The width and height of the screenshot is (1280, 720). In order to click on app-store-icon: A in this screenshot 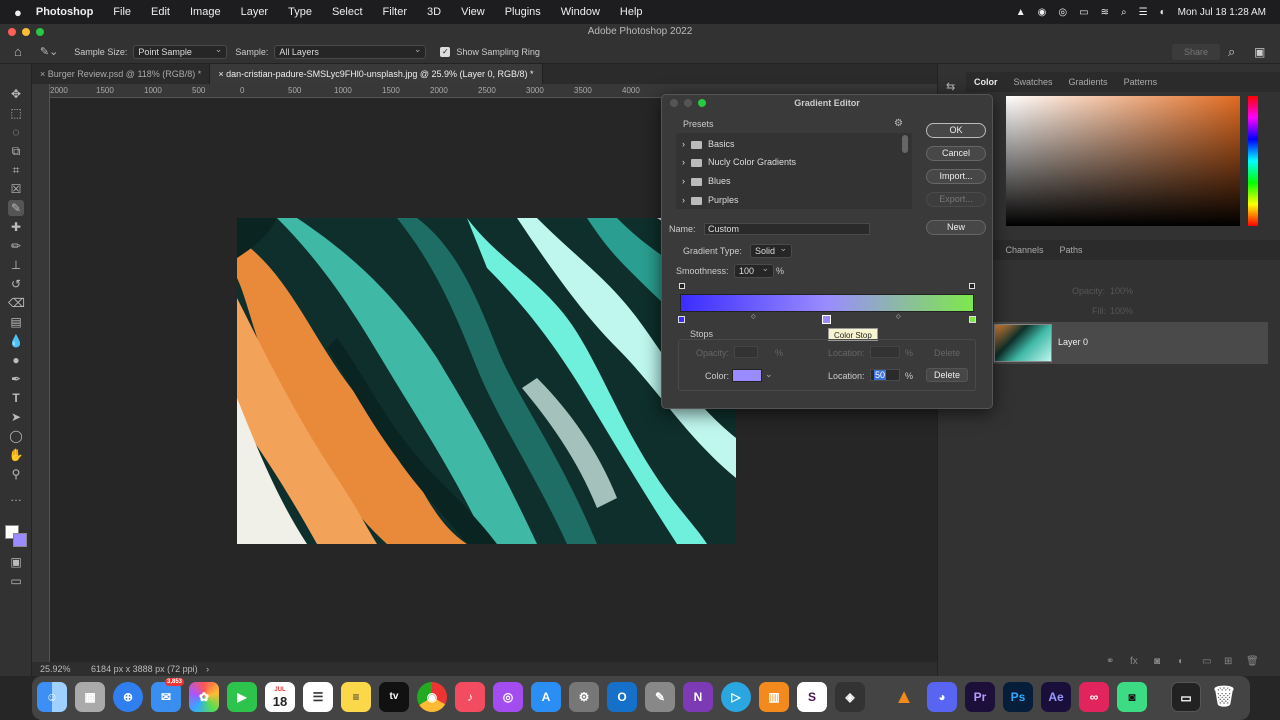, I will do `click(546, 697)`.